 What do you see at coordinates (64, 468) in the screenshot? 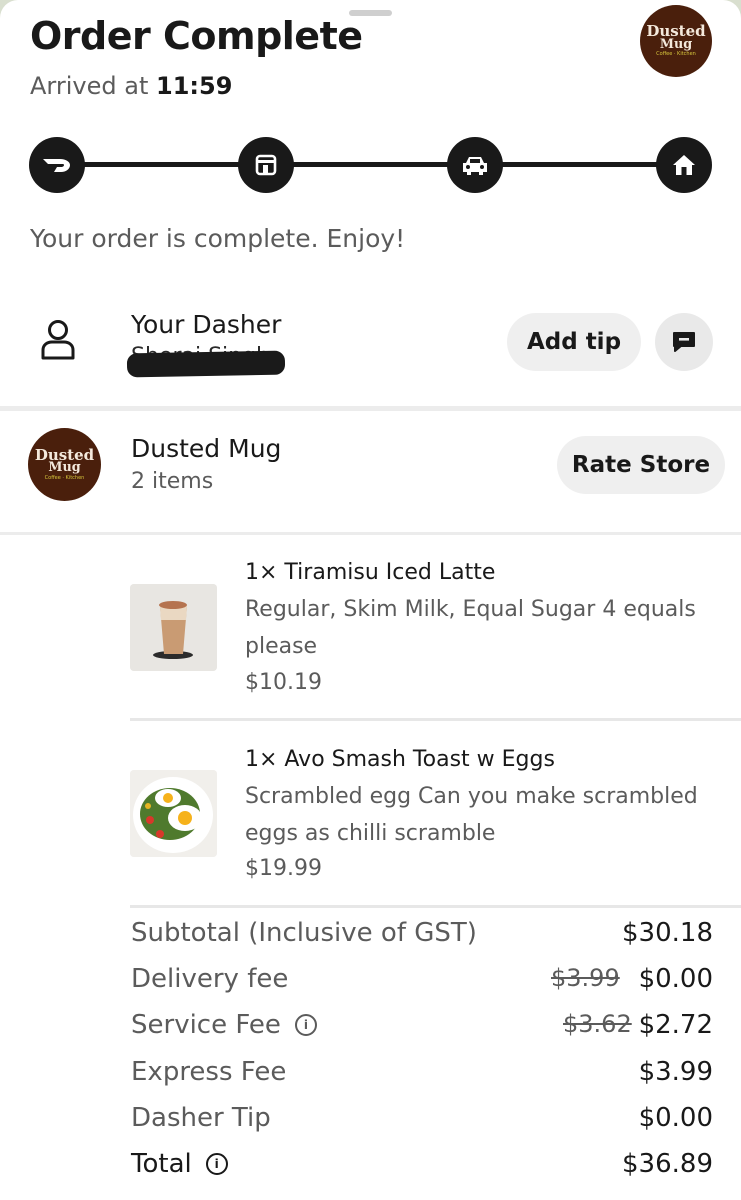
I see `store-avatar-line2: Mug` at bounding box center [64, 468].